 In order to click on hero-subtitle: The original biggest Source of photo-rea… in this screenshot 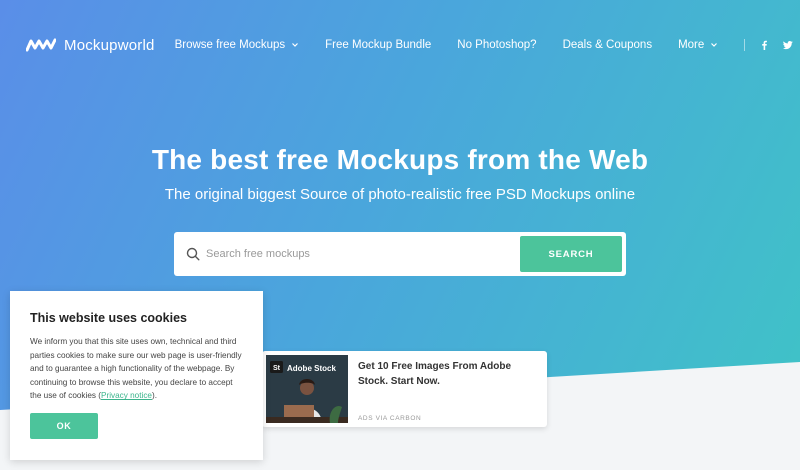, I will do `click(400, 194)`.